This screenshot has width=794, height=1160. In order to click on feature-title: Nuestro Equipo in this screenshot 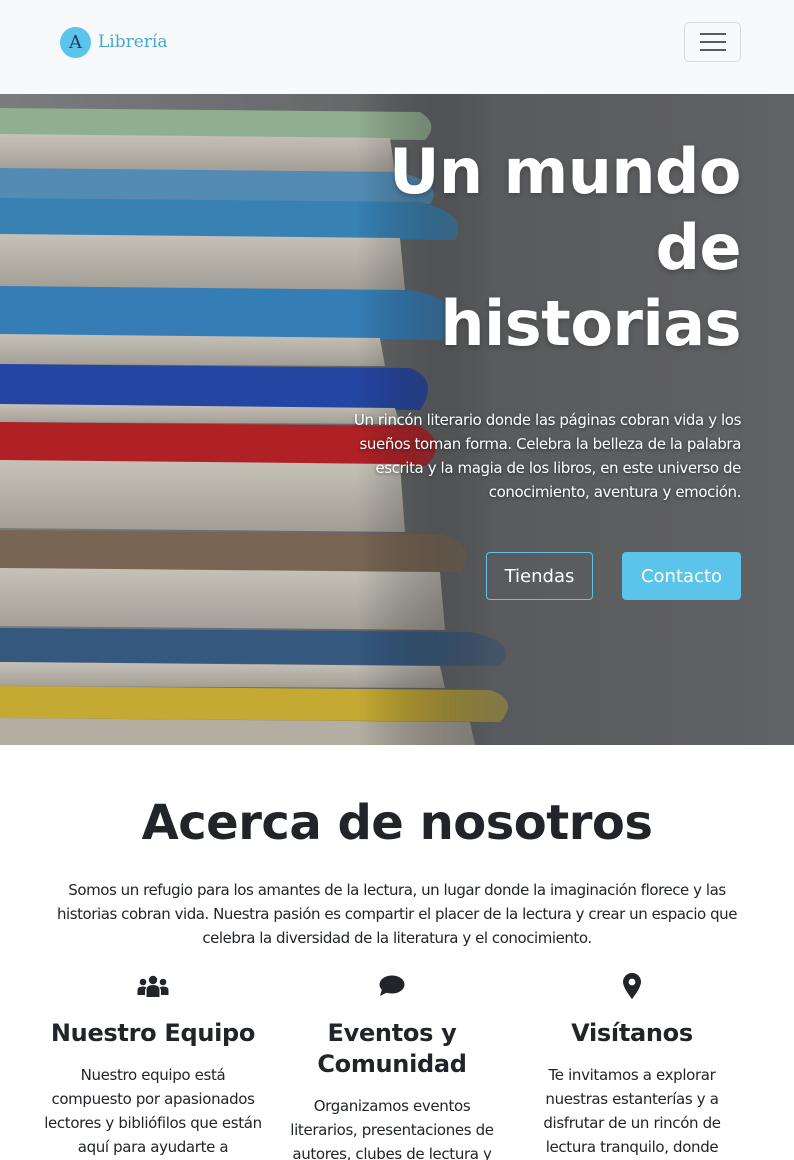, I will do `click(153, 1033)`.